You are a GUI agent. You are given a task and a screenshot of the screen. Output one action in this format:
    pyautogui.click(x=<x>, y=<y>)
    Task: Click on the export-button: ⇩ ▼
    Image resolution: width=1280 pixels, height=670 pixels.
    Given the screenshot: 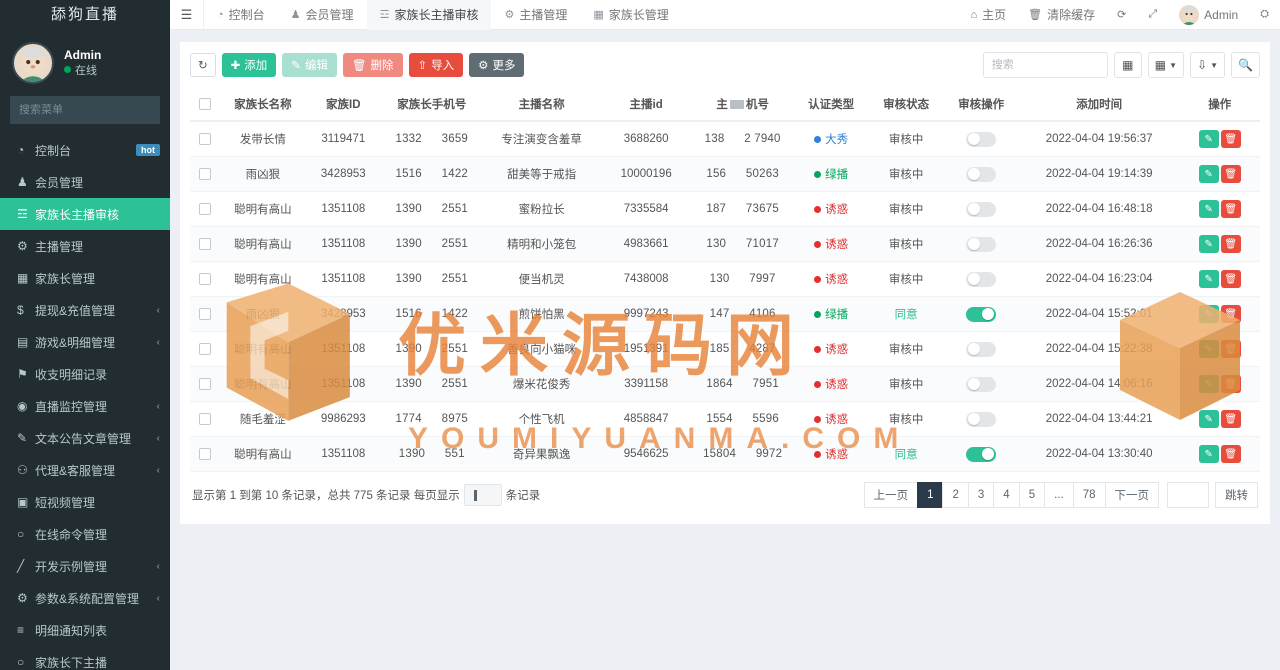 What is the action you would take?
    pyautogui.click(x=1208, y=65)
    